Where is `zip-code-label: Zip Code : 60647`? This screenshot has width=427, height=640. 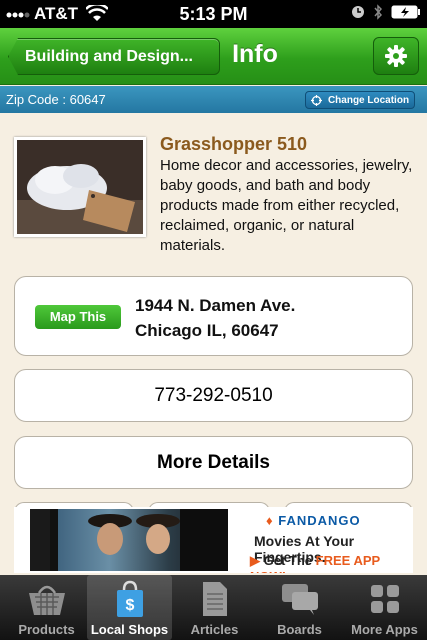
zip-code-label: Zip Code : 60647 is located at coordinates (56, 99).